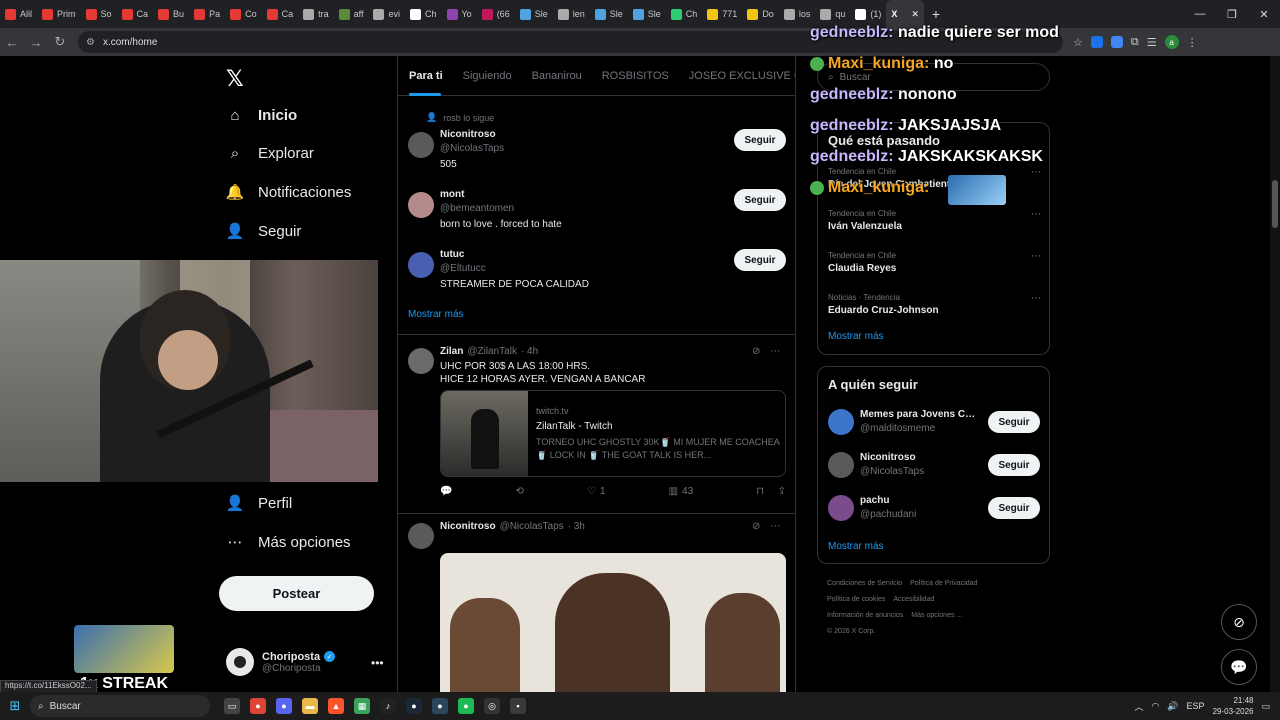 The height and width of the screenshot is (720, 1280). What do you see at coordinates (90, 42) in the screenshot?
I see `site-info-icon: ⚙` at bounding box center [90, 42].